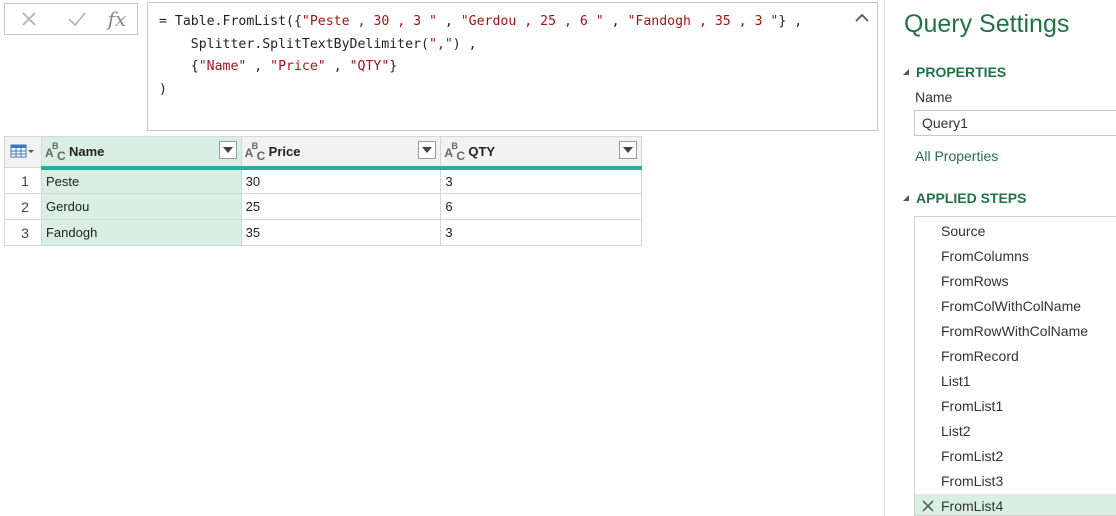  What do you see at coordinates (163, 89) in the screenshot?
I see `formula-token: )` at bounding box center [163, 89].